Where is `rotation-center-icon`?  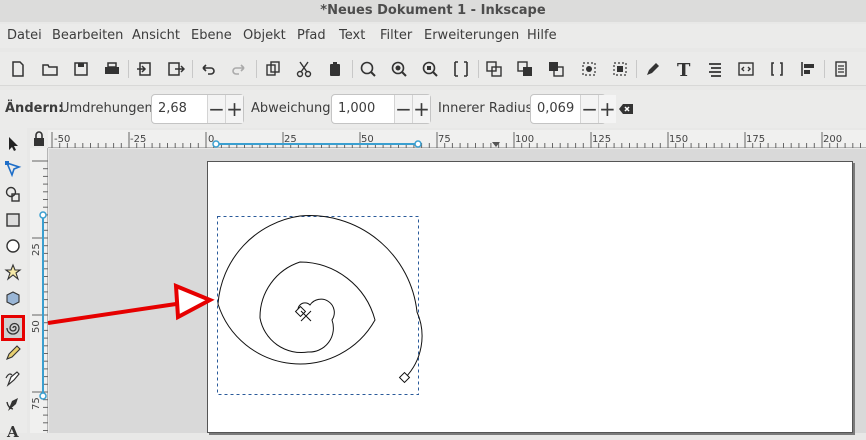
rotation-center-icon is located at coordinates (306, 316).